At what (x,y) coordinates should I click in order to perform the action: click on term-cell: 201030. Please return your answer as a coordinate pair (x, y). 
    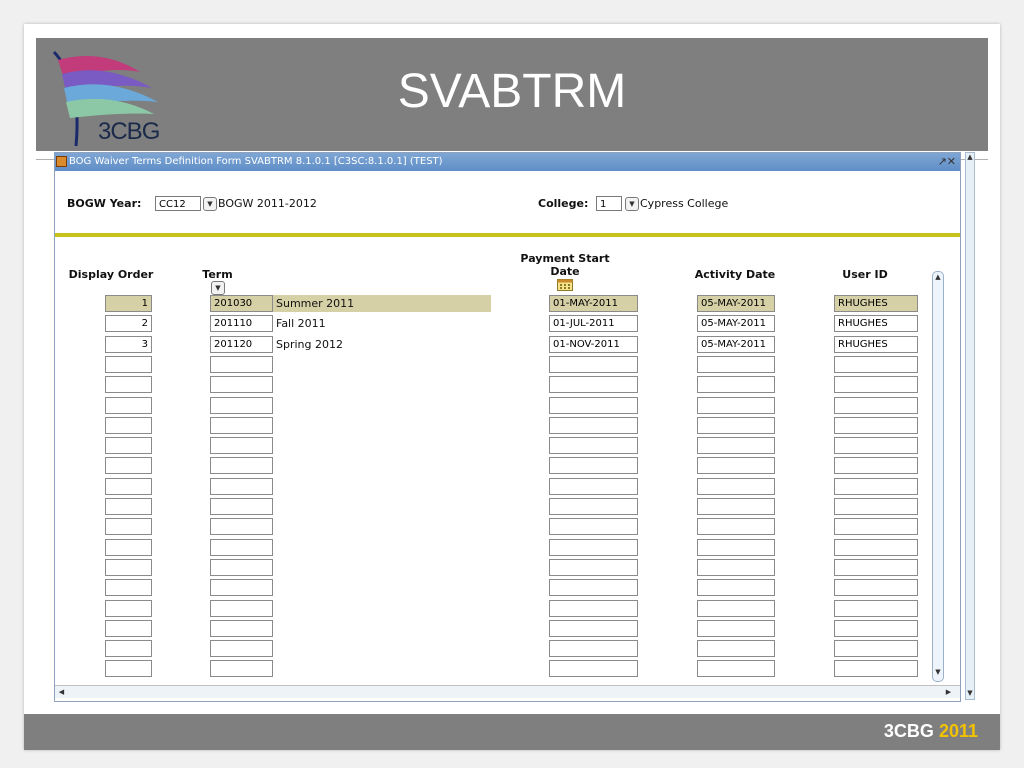
    Looking at the image, I should click on (241, 303).